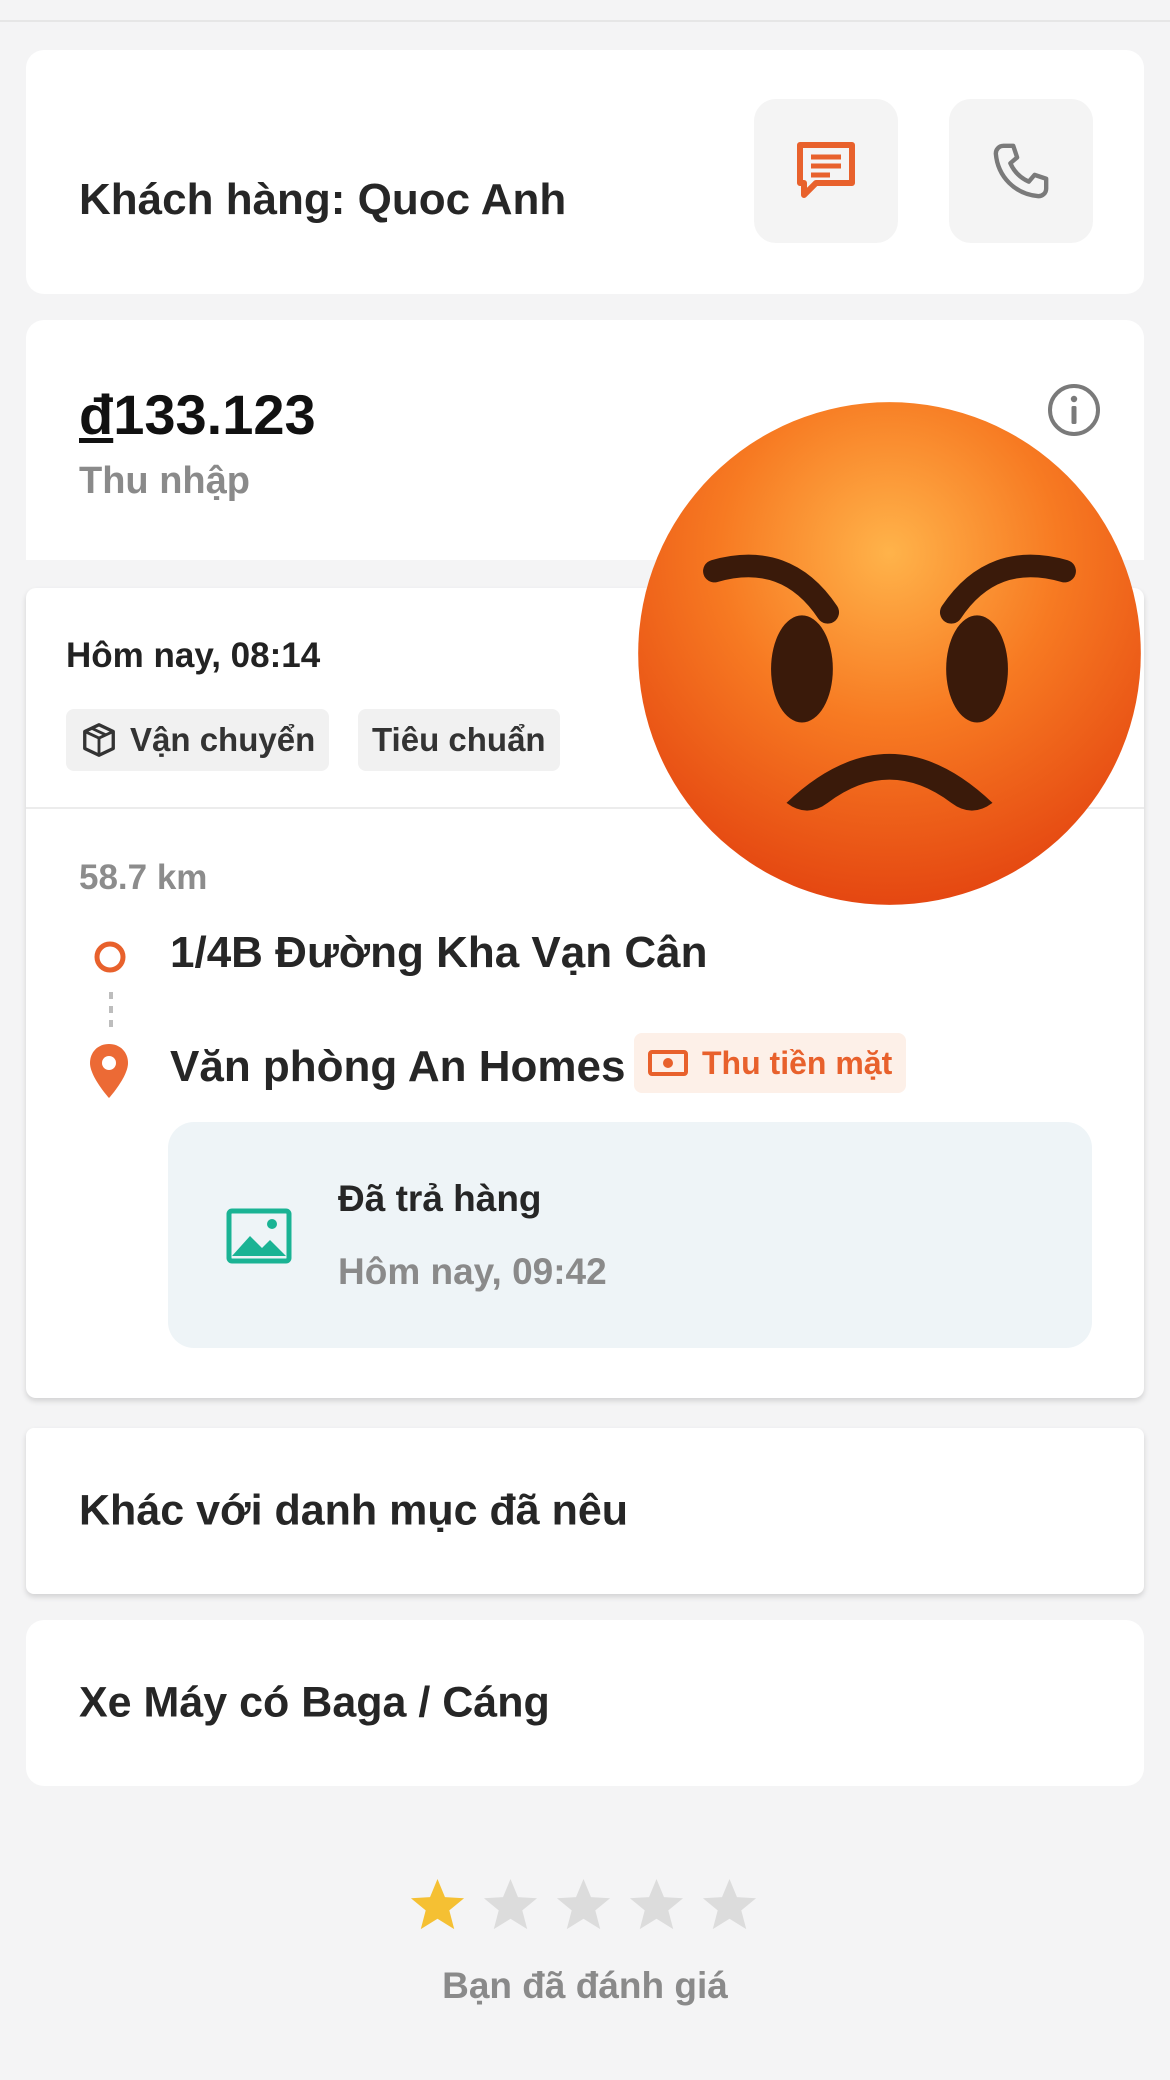 This screenshot has width=1170, height=2080. What do you see at coordinates (472, 1271) in the screenshot?
I see `delivery-status-time: Hôm nay, 09:42` at bounding box center [472, 1271].